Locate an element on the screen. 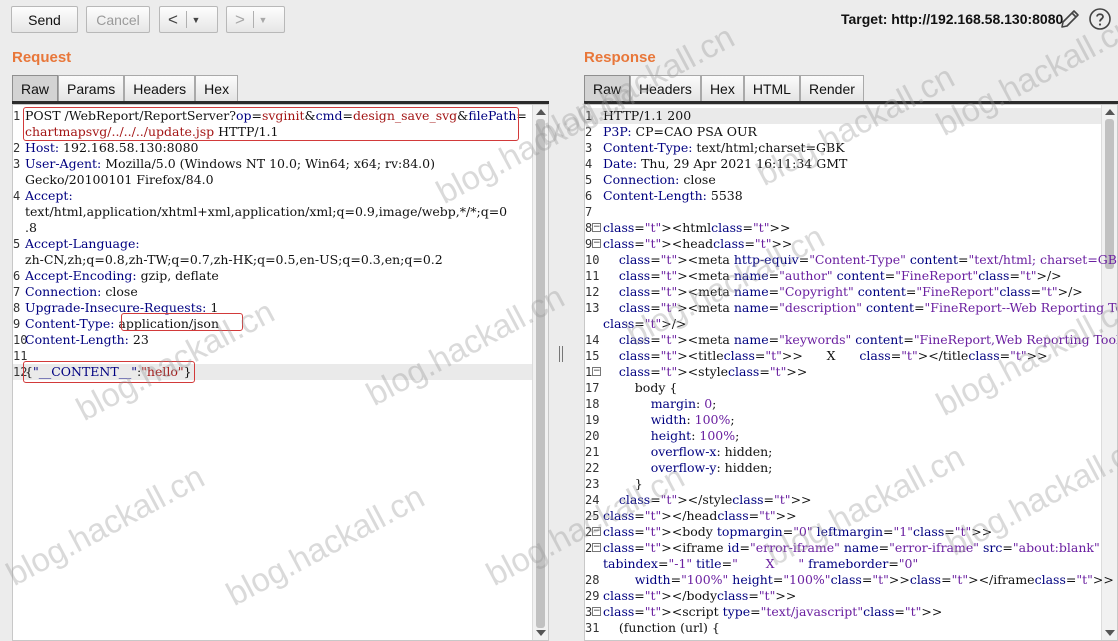 Image resolution: width=1118 pixels, height=641 pixels. code-text: class="t"><styleclass="t">> is located at coordinates (713, 371).